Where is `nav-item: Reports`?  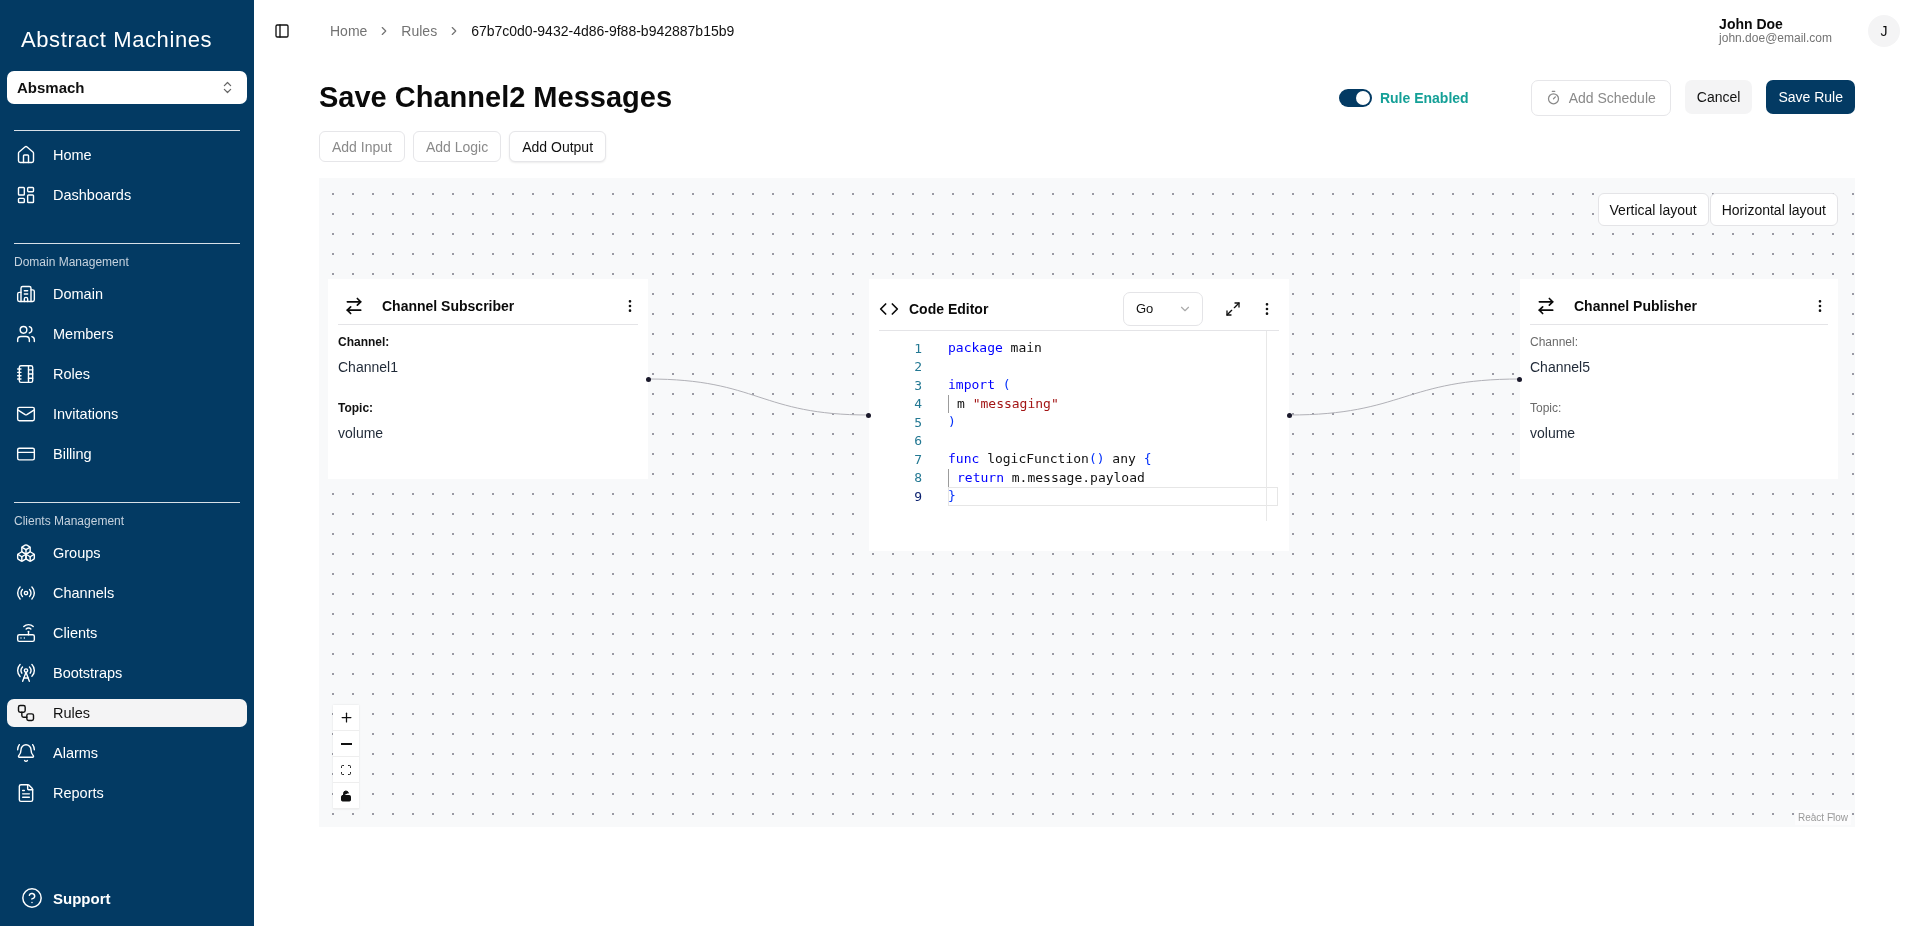
nav-item: Reports is located at coordinates (127, 793).